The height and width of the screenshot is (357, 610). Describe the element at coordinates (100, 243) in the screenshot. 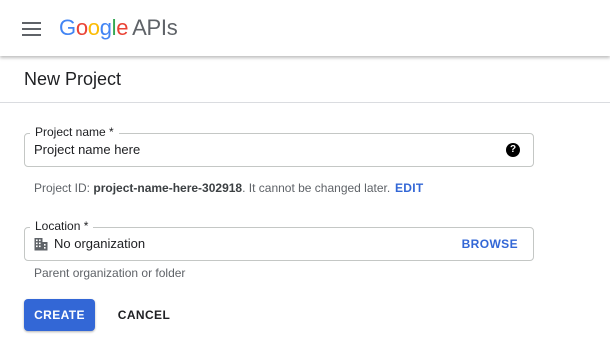

I see `location-value: No organization` at that location.